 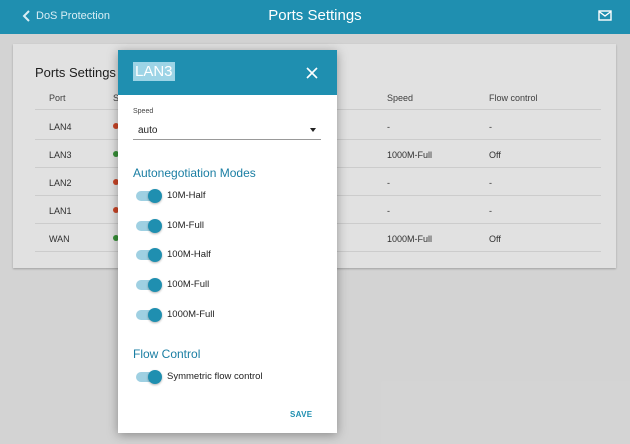 What do you see at coordinates (188, 284) in the screenshot?
I see `mode-label: 100M-Full` at bounding box center [188, 284].